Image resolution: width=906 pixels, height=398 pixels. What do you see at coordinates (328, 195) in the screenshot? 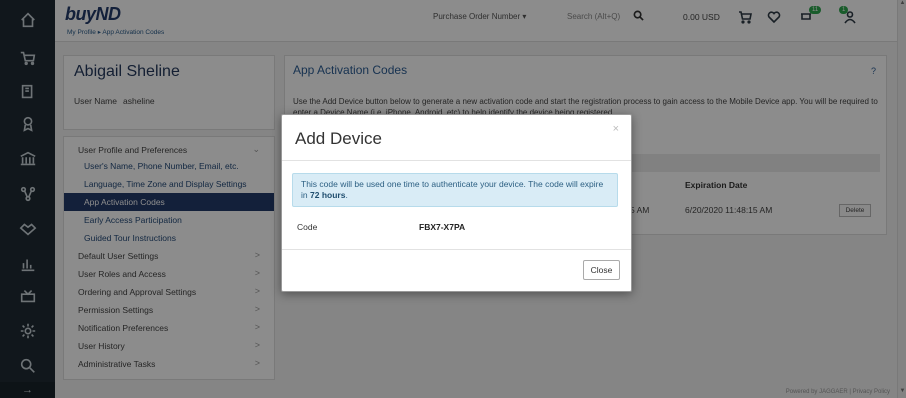
I see `alert-hours: 72 hours` at bounding box center [328, 195].